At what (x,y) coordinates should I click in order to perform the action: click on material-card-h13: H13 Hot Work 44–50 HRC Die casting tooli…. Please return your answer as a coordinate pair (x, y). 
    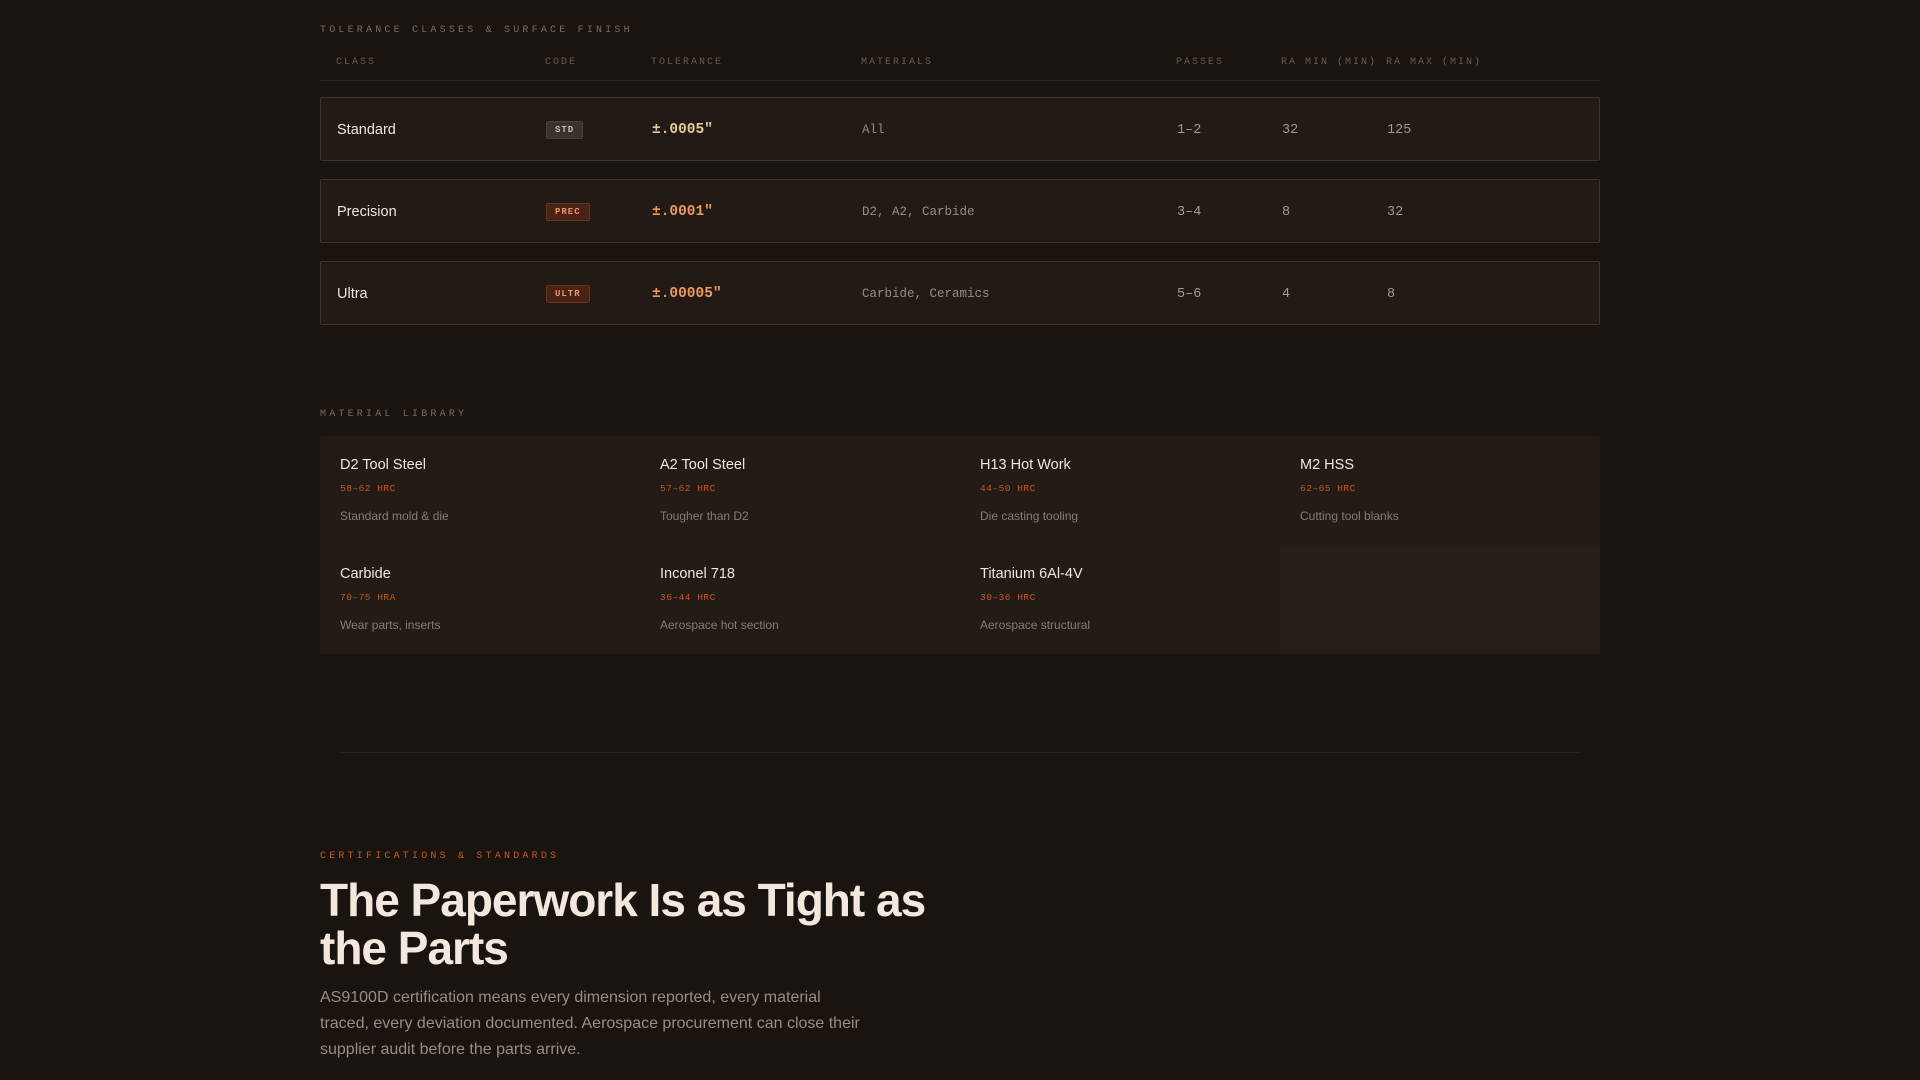
    Looking at the image, I should click on (1120, 490).